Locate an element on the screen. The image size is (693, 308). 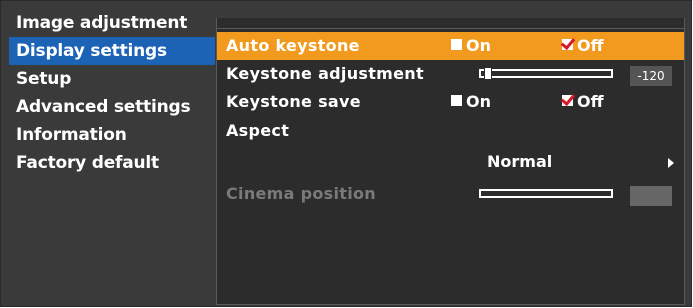
auto-keystone-on-option: On is located at coordinates (471, 46).